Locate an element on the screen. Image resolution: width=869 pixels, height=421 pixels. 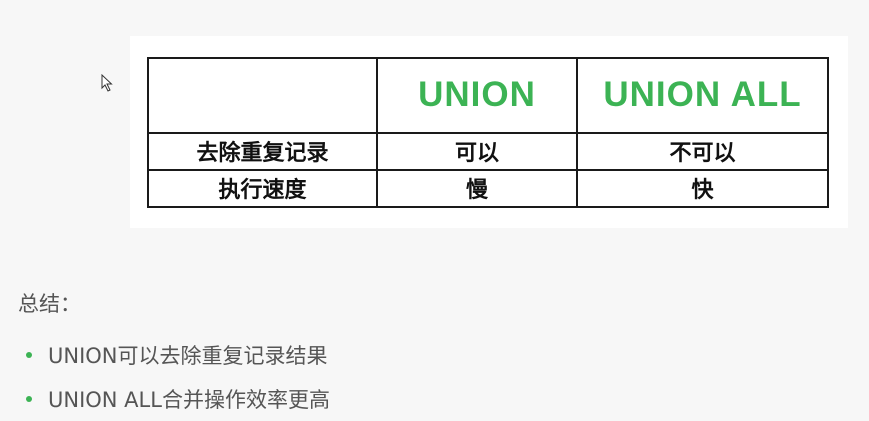
table-row: 执行速度 慢 快 is located at coordinates (488, 188).